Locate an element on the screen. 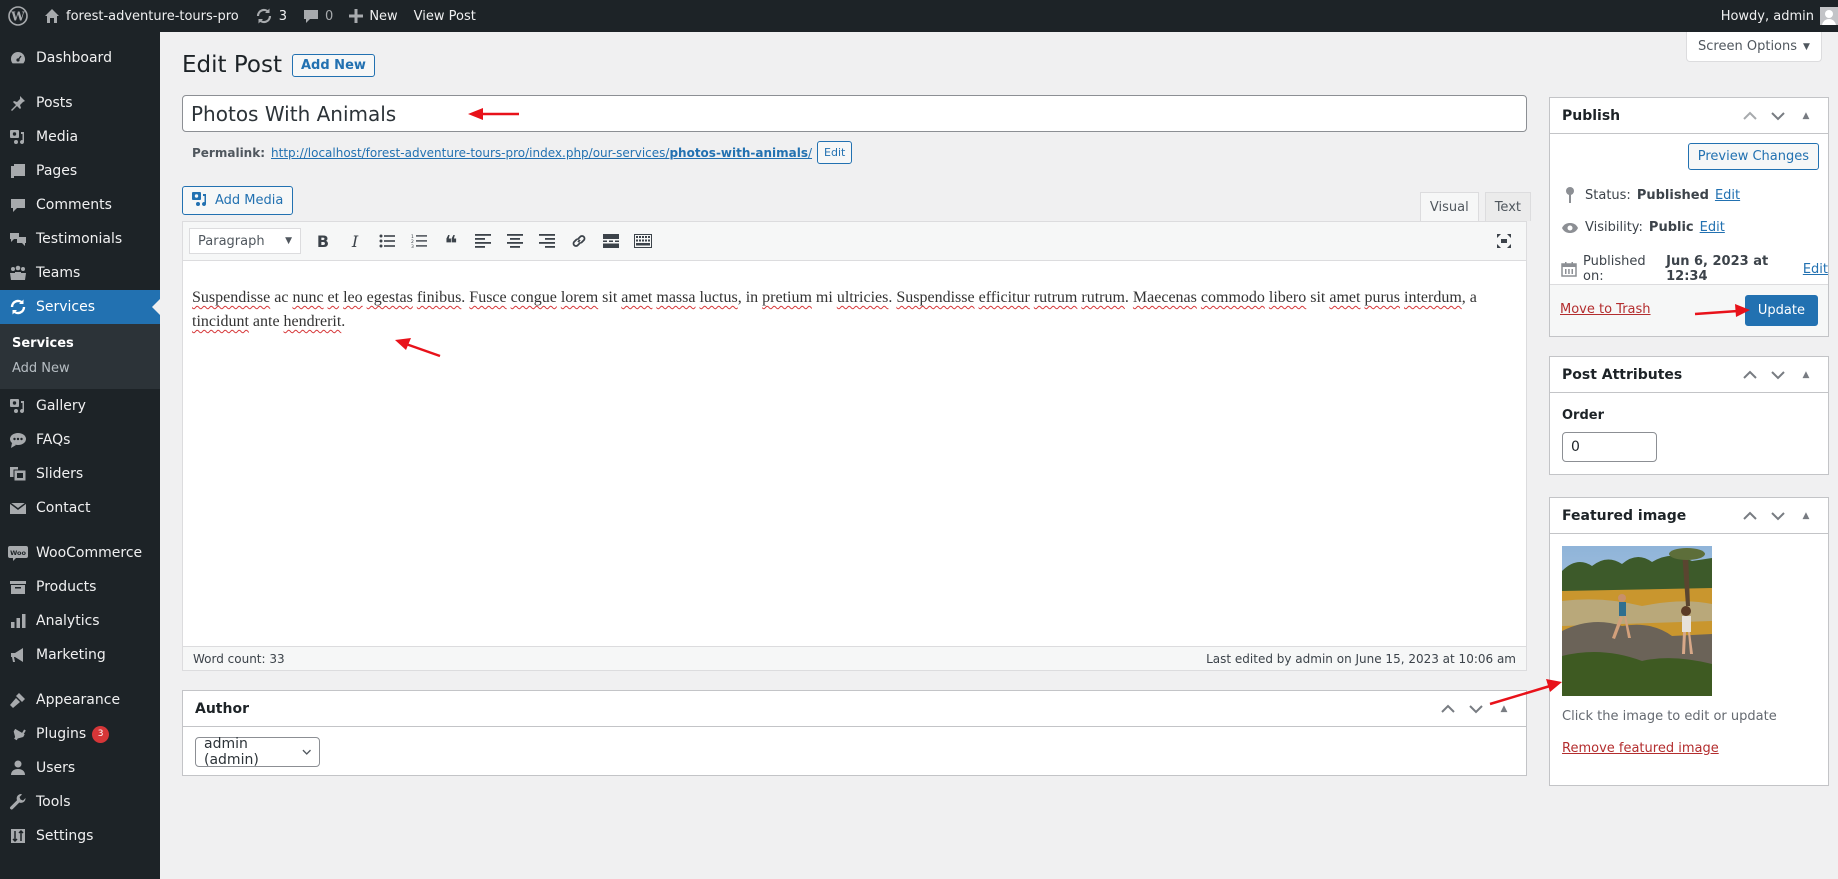  screen-options-button: Screen Options ▼ is located at coordinates (1754, 47).